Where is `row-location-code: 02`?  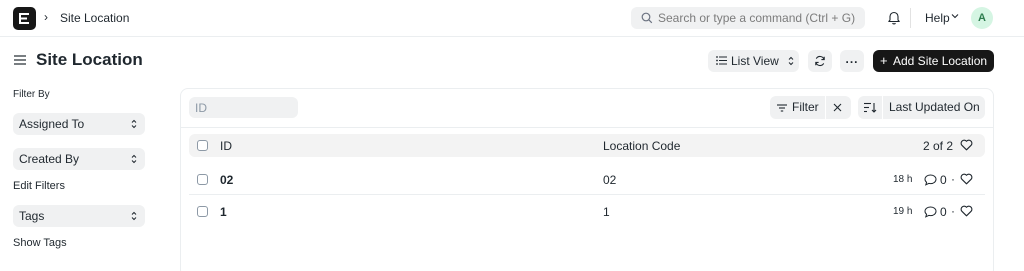
row-location-code: 02 is located at coordinates (610, 180).